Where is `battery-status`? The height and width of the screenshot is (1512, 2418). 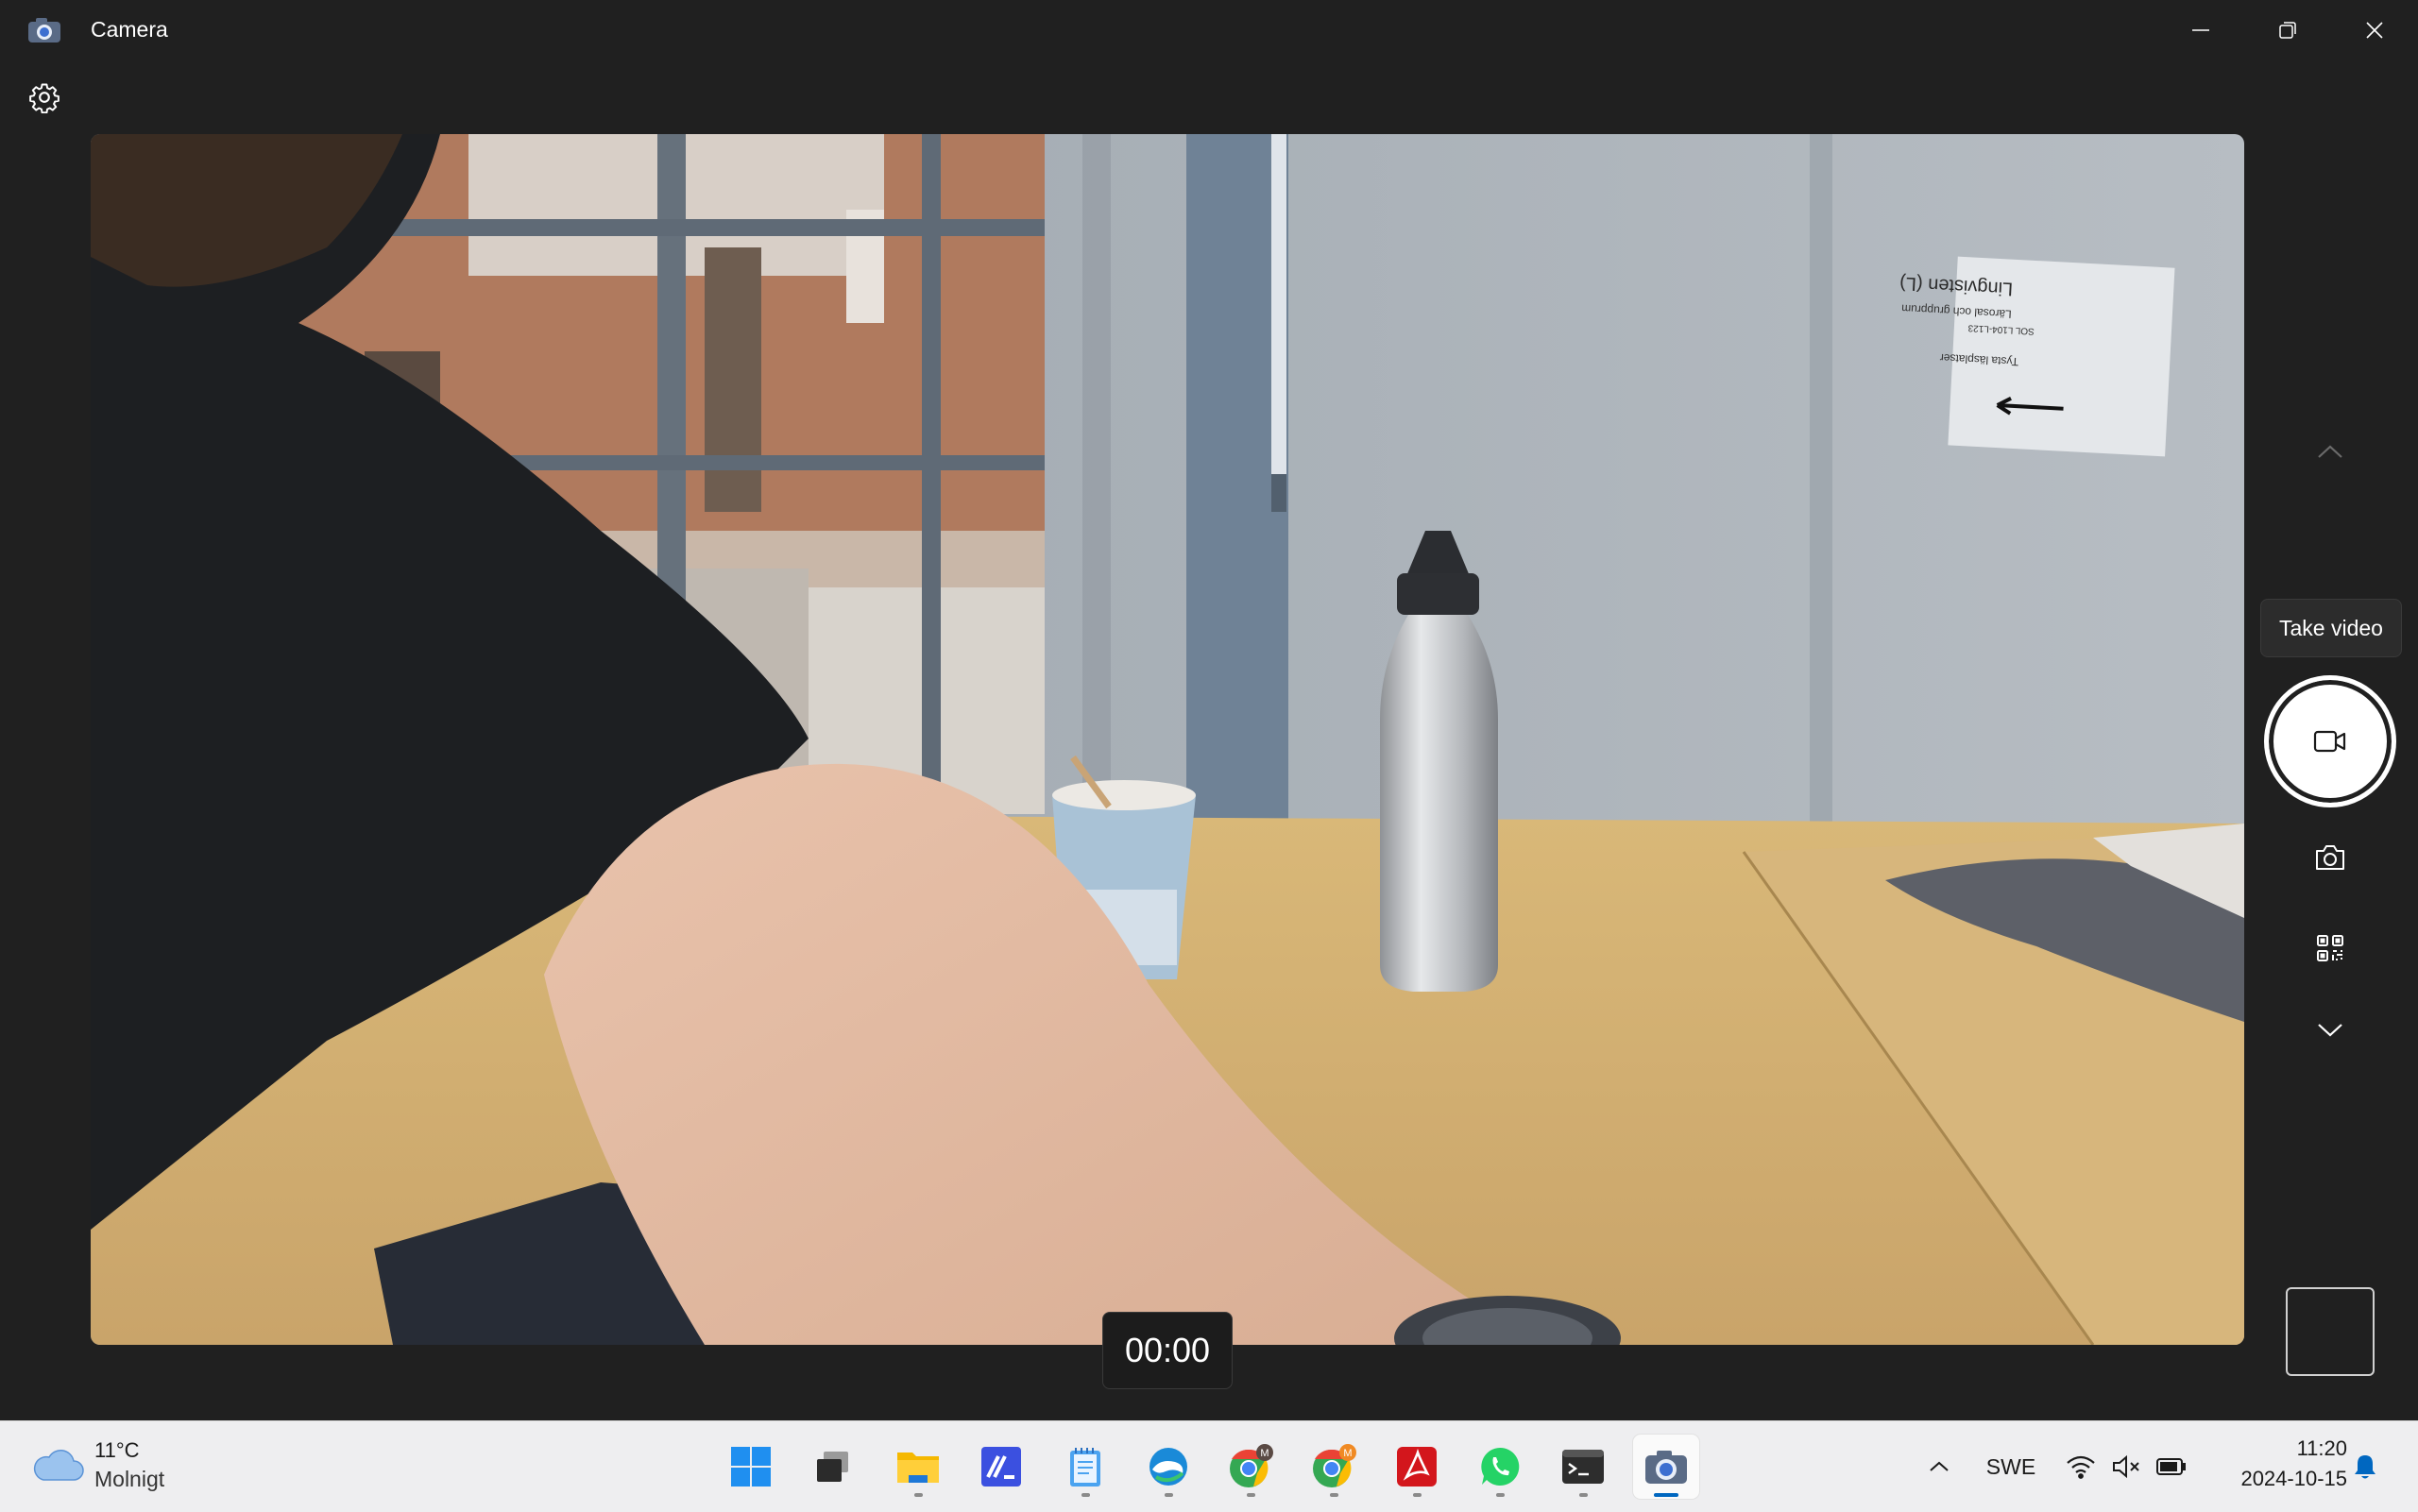
battery-status is located at coordinates (2172, 1466).